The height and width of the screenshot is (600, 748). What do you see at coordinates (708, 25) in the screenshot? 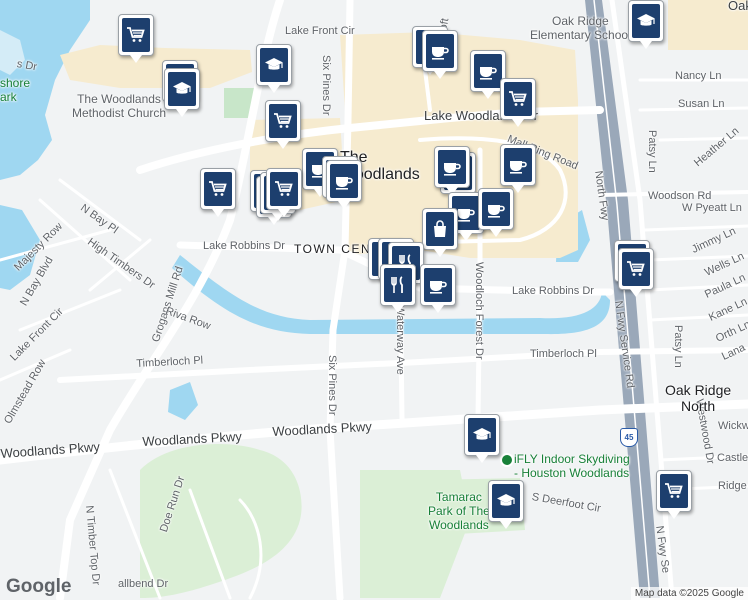
I see `east-commercial-block` at bounding box center [708, 25].